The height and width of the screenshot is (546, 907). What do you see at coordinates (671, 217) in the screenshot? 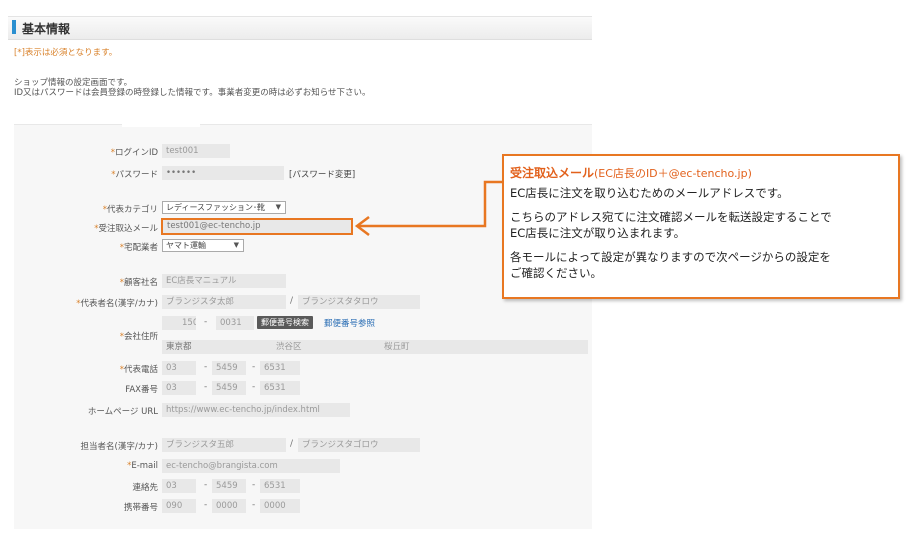
I see `callout-line-2: こちらのアドレス宛てに注文確認メールを転送設定することで` at bounding box center [671, 217].